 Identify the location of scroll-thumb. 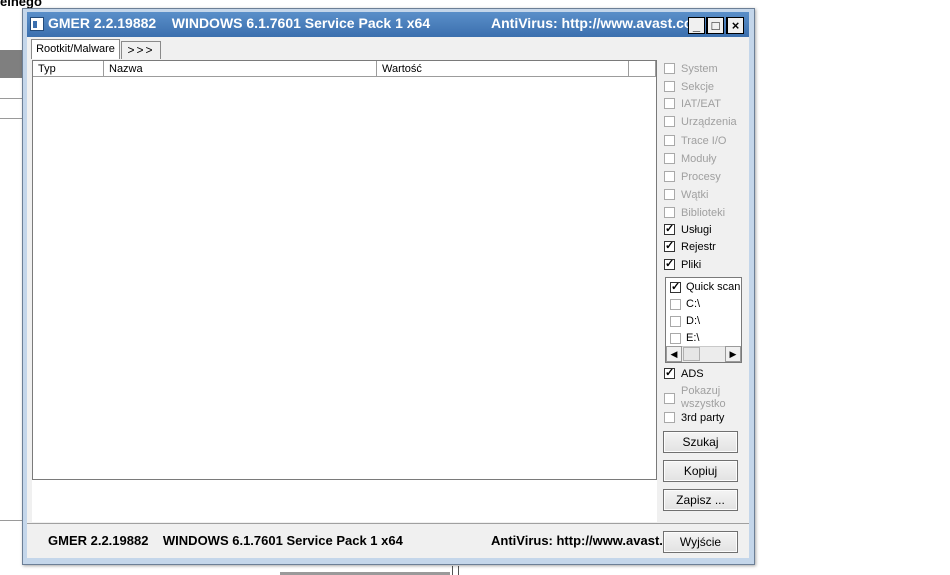
(691, 354).